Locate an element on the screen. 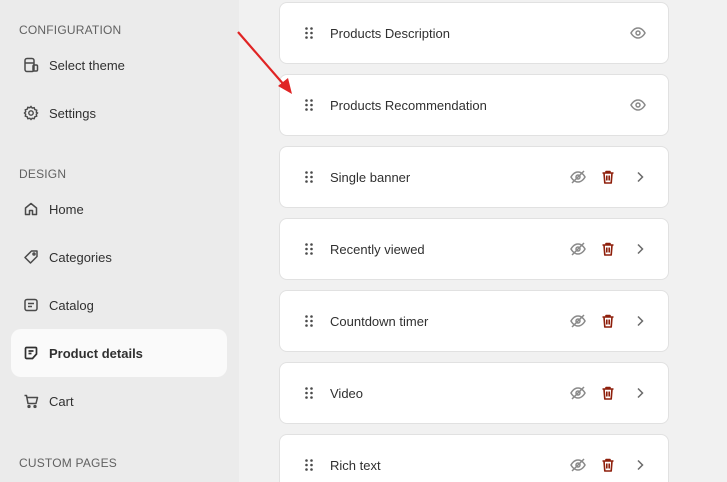  section-card-recently-viewed: Recently viewed is located at coordinates (474, 249).